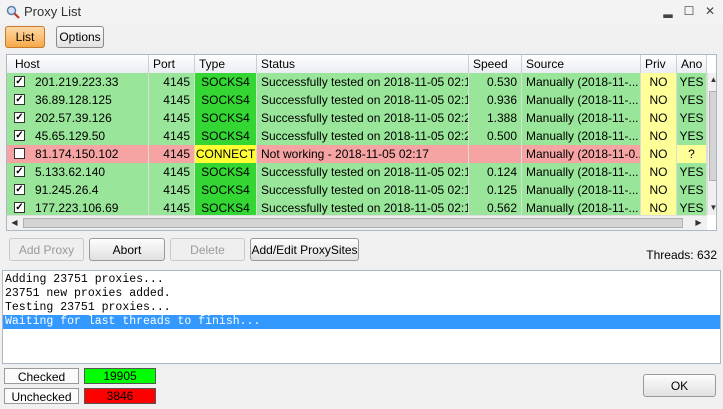 The image size is (723, 409). Describe the element at coordinates (14, 223) in the screenshot. I see `scroll-left-icon: ◀` at that location.